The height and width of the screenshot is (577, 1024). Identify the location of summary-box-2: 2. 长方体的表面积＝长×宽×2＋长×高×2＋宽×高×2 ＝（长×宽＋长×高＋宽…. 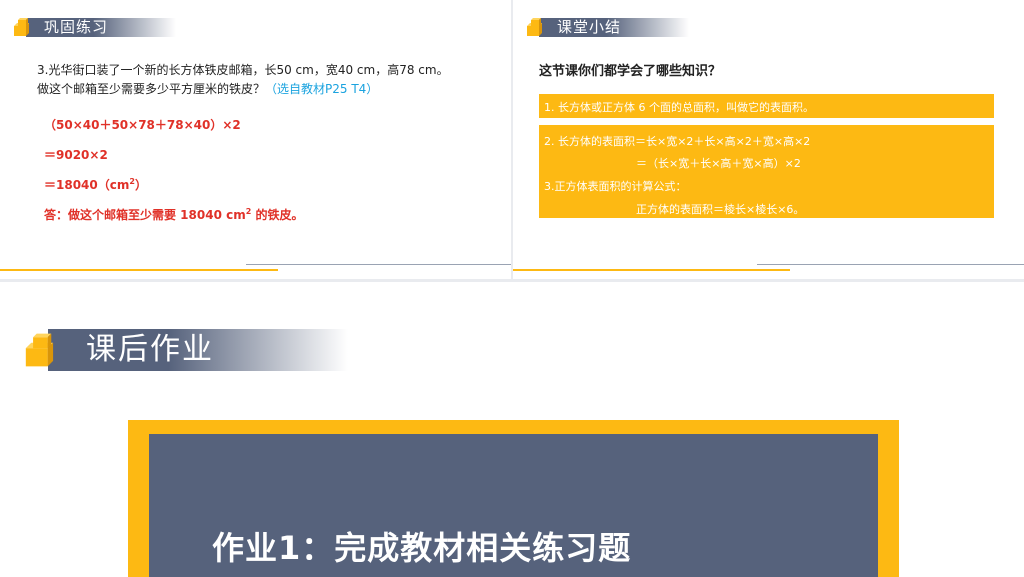
(766, 171).